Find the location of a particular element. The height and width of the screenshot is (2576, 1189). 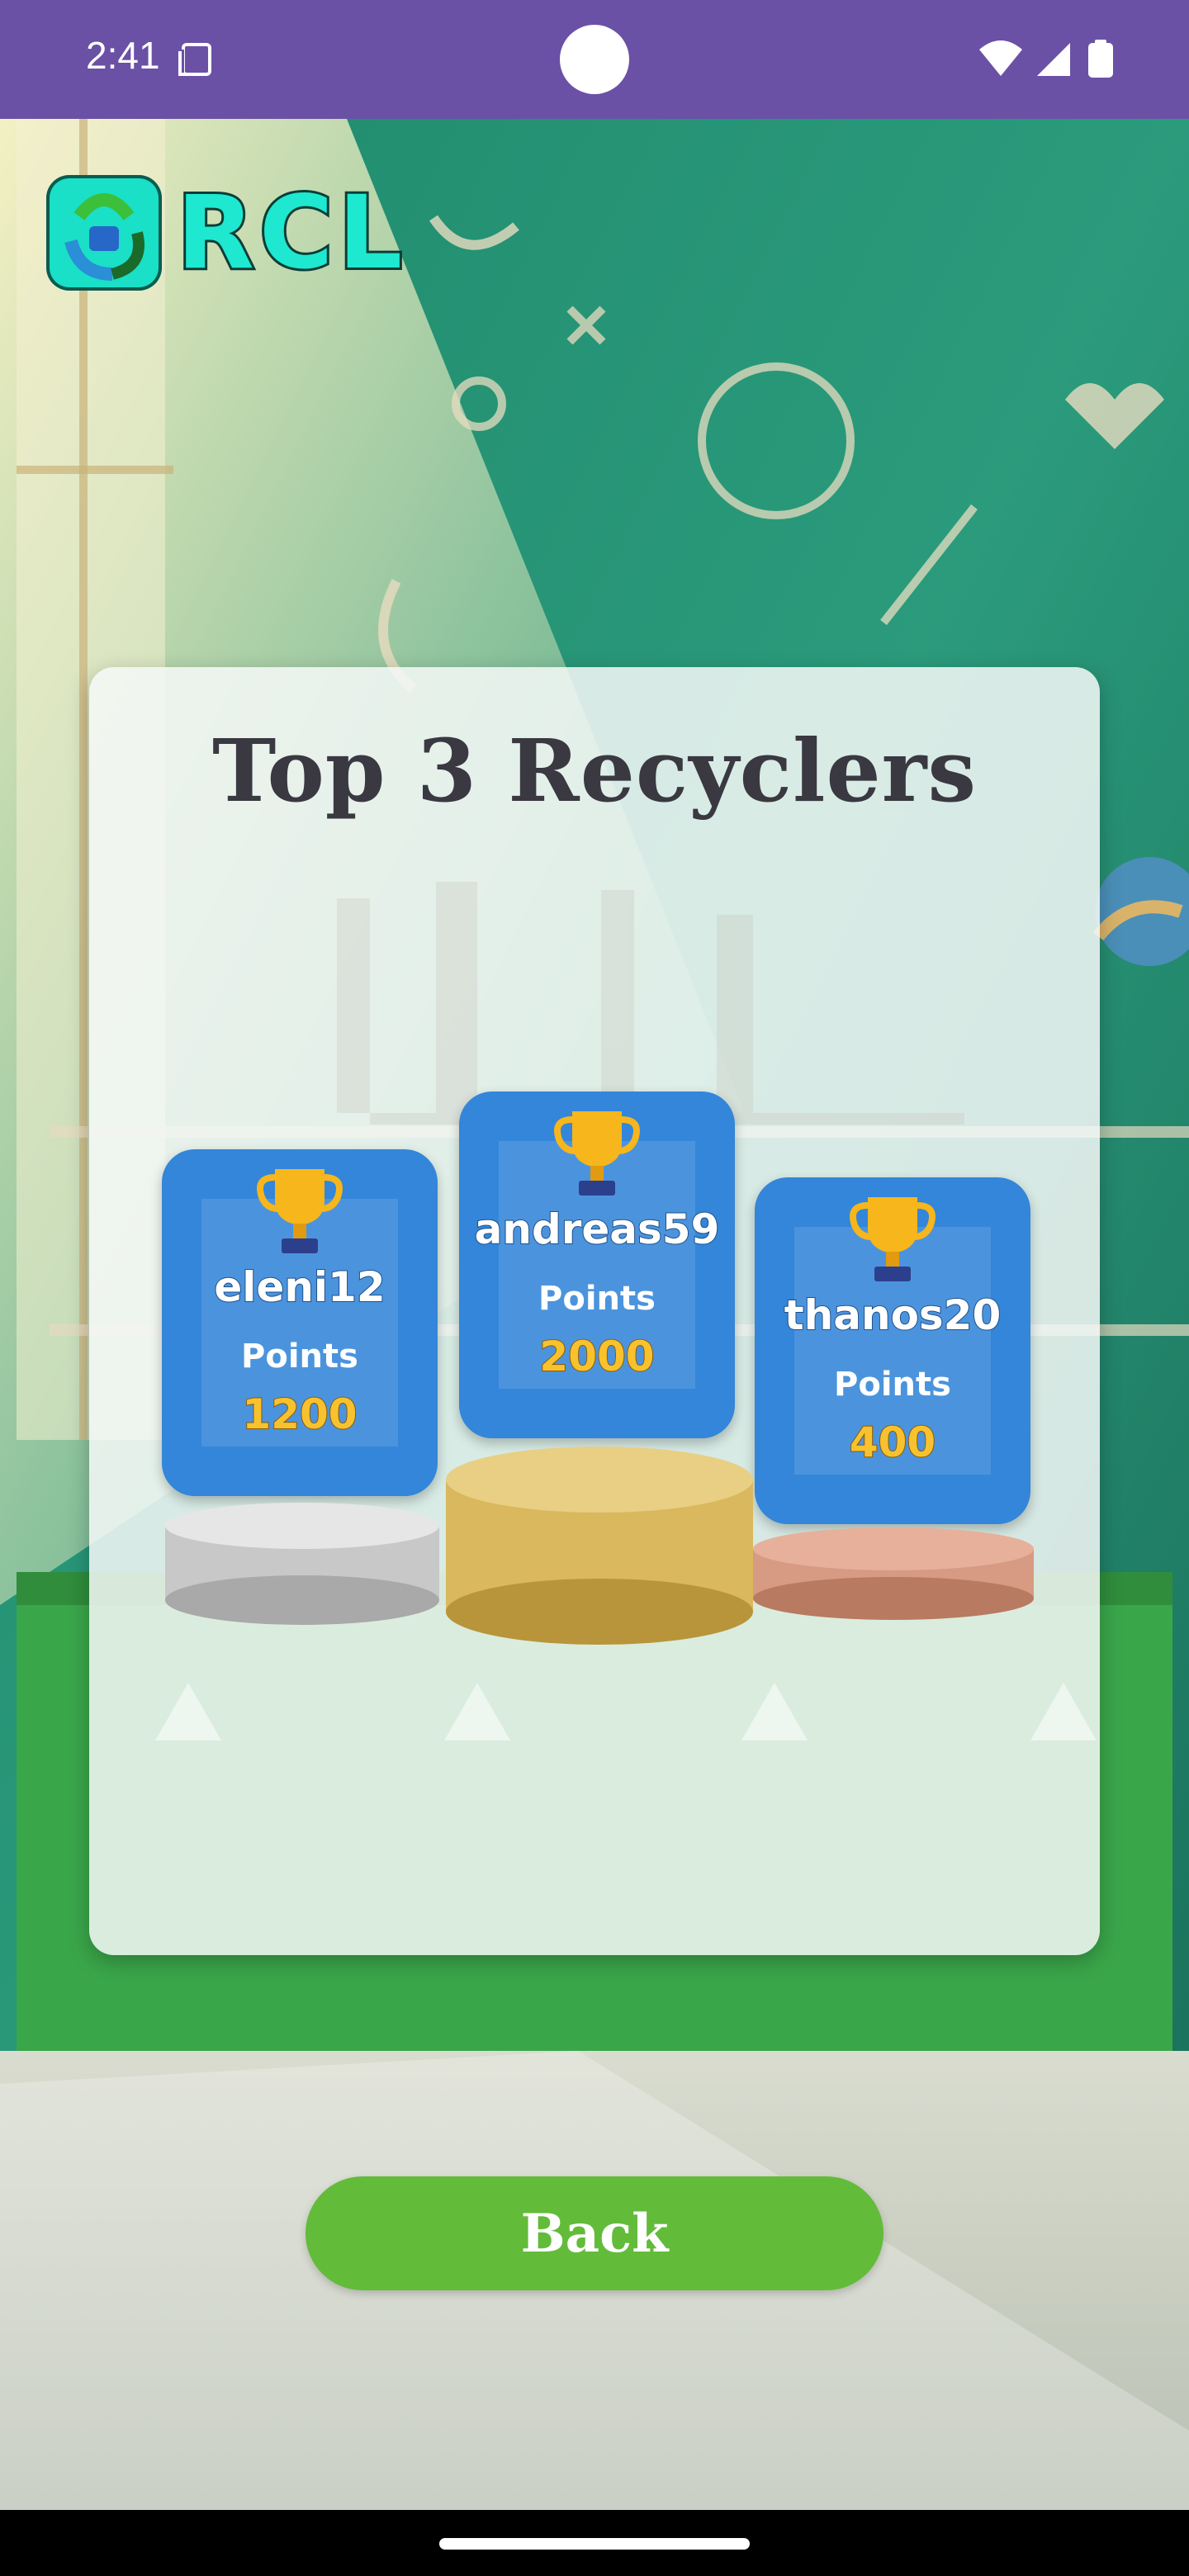

status-bar: 2:41 is located at coordinates (594, 59).